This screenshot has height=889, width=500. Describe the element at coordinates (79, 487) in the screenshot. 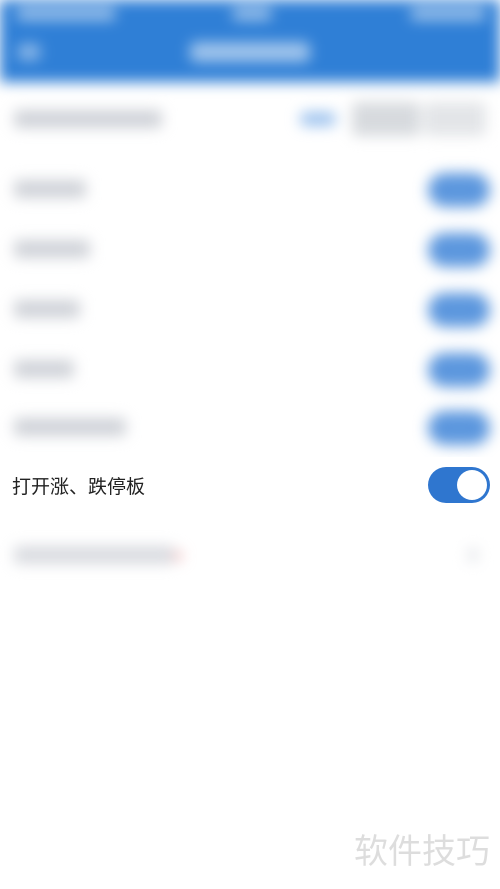

I see `limit-board-label: 打开涨、跌停板` at that location.